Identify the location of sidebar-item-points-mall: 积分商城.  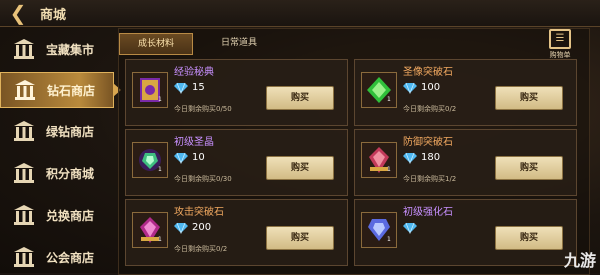
(56, 173).